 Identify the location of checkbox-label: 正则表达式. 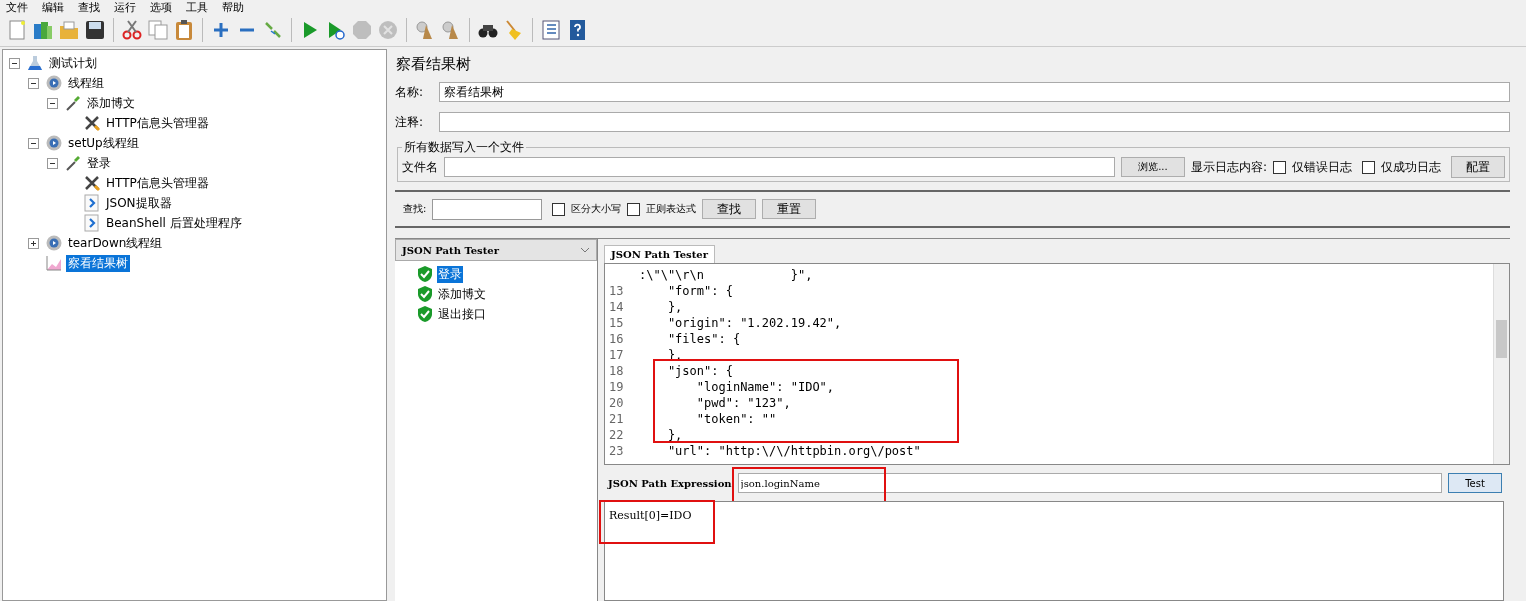
(671, 209).